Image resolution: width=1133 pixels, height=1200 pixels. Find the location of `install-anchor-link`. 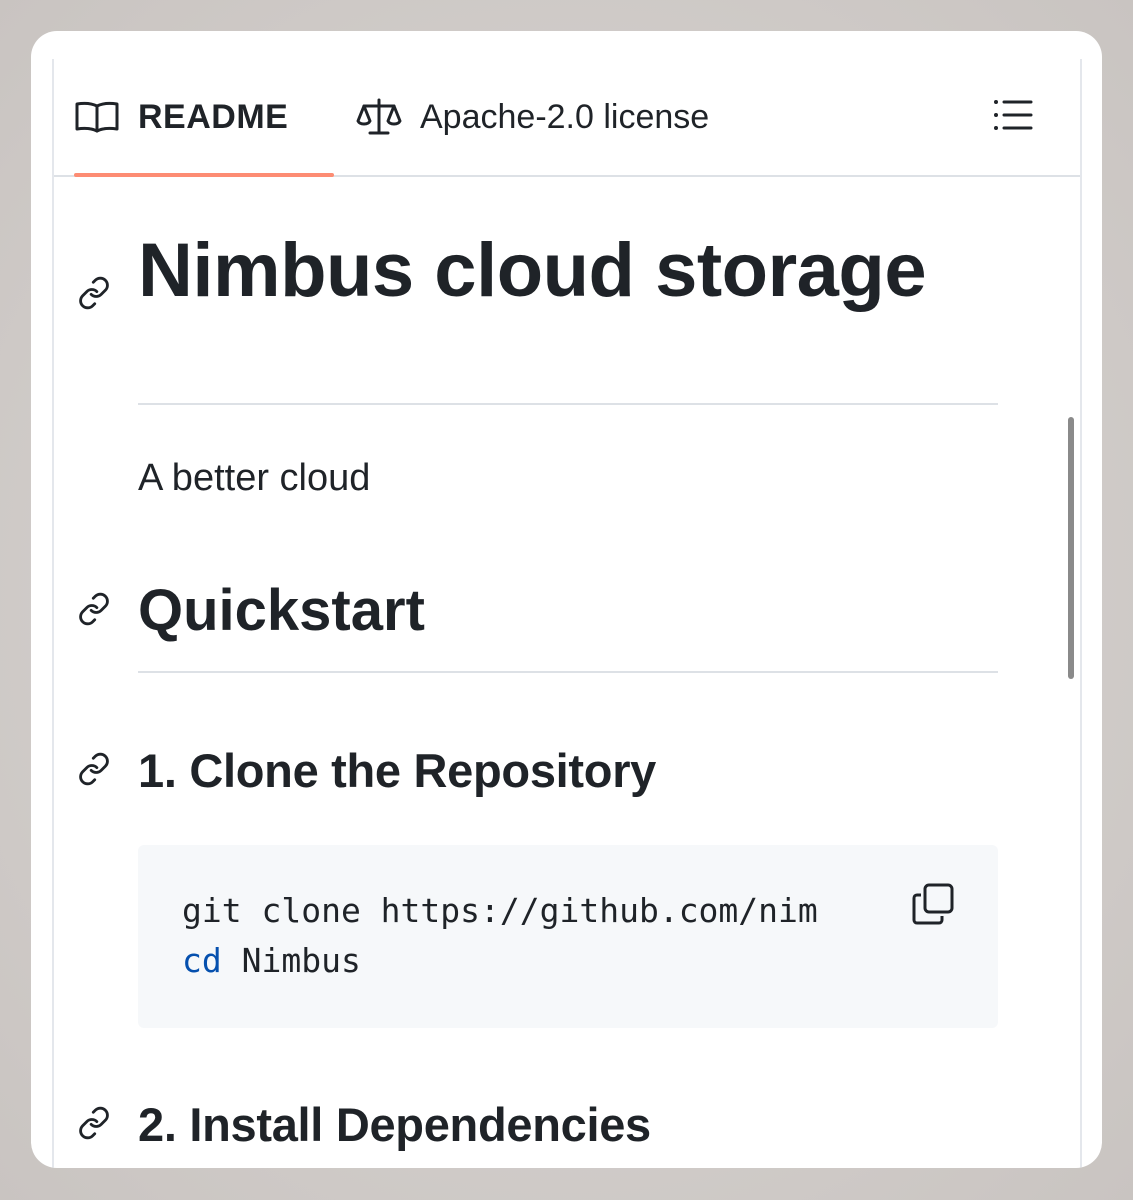

install-anchor-link is located at coordinates (94, 1125).